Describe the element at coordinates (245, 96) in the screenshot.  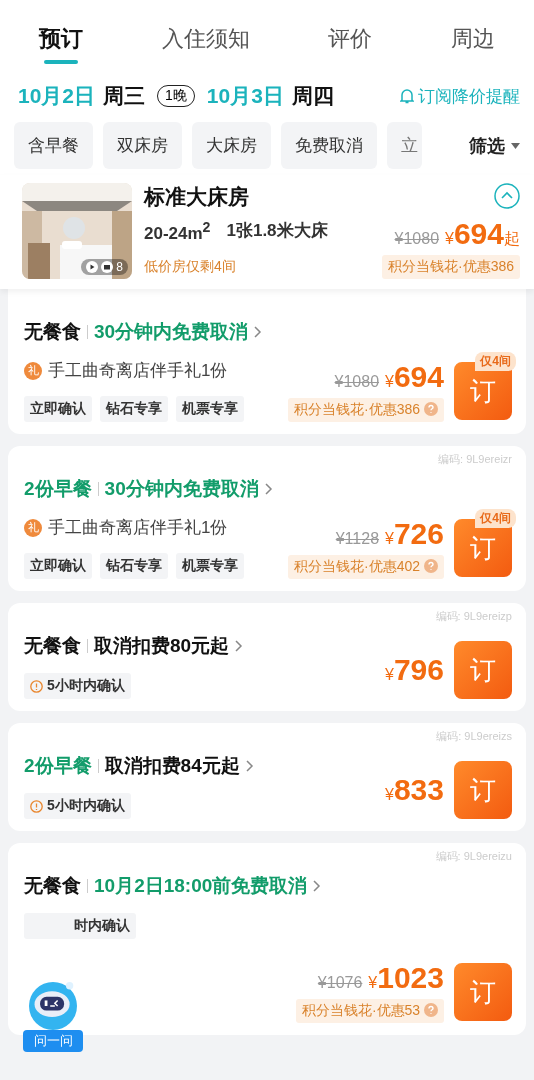
I see `checkout-date: 10月3日` at that location.